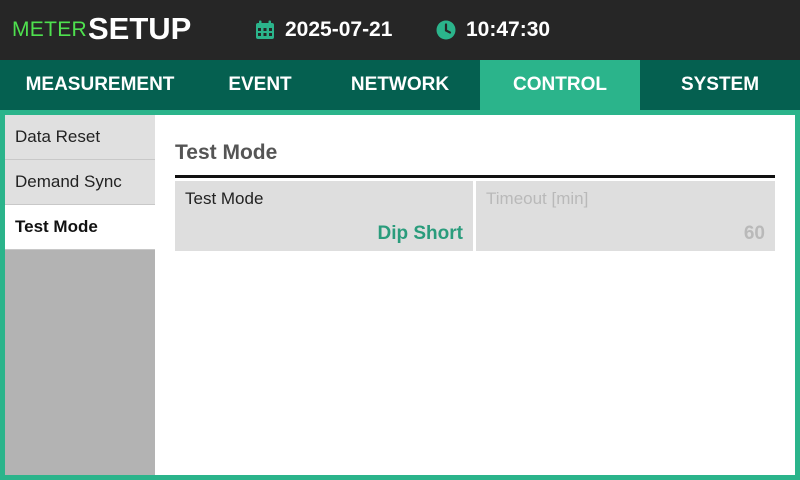  What do you see at coordinates (265, 29) in the screenshot?
I see `calendar-icon` at bounding box center [265, 29].